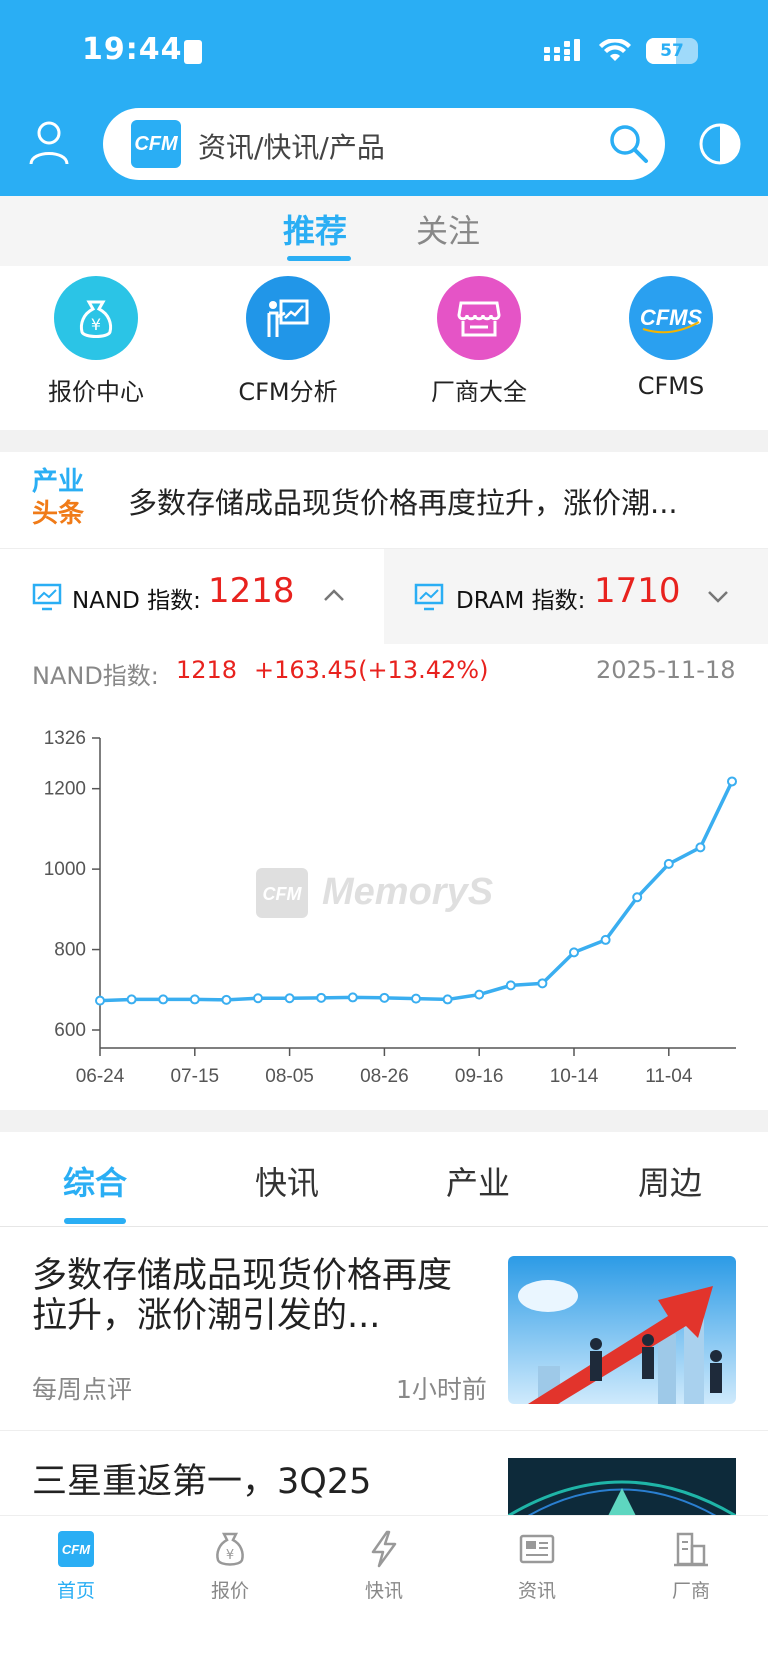 This screenshot has height=1665, width=768. I want to click on article-title: 三星重返第一，3Q25, so click(202, 1482).